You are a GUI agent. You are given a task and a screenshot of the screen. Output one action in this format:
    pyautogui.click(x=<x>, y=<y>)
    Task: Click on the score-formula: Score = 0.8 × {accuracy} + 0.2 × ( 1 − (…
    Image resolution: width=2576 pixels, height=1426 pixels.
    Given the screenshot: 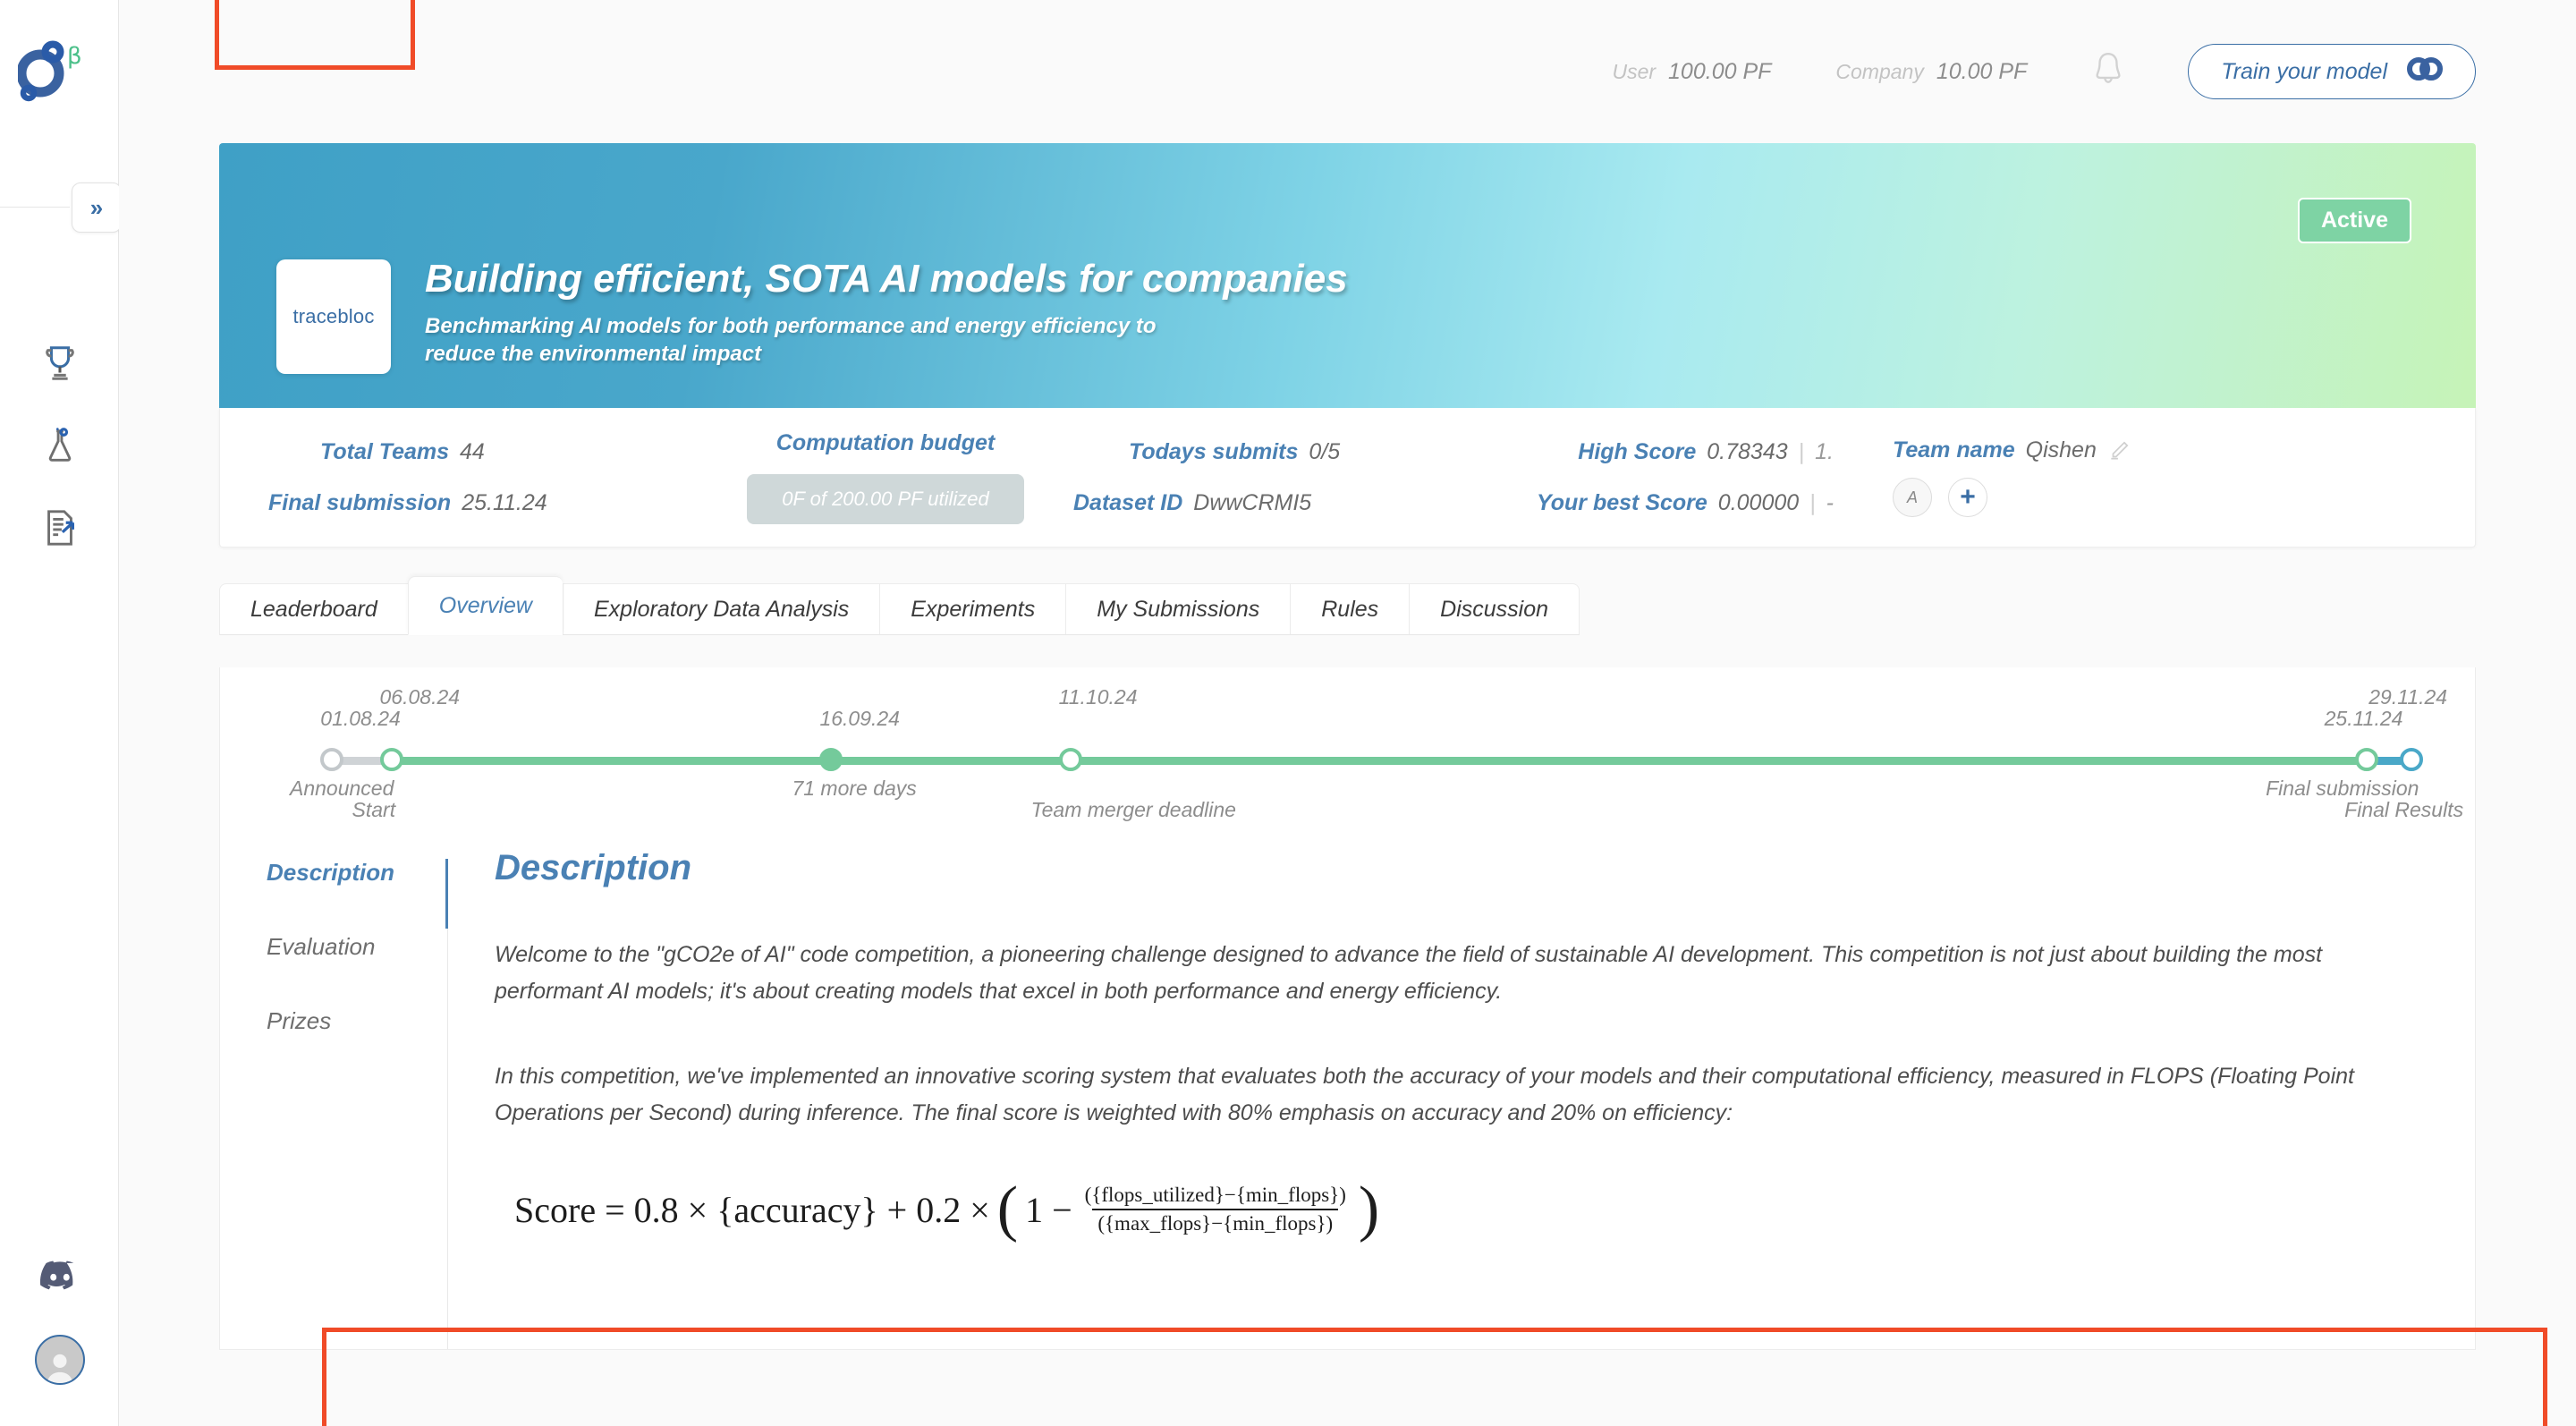 What is the action you would take?
    pyautogui.click(x=1431, y=1209)
    